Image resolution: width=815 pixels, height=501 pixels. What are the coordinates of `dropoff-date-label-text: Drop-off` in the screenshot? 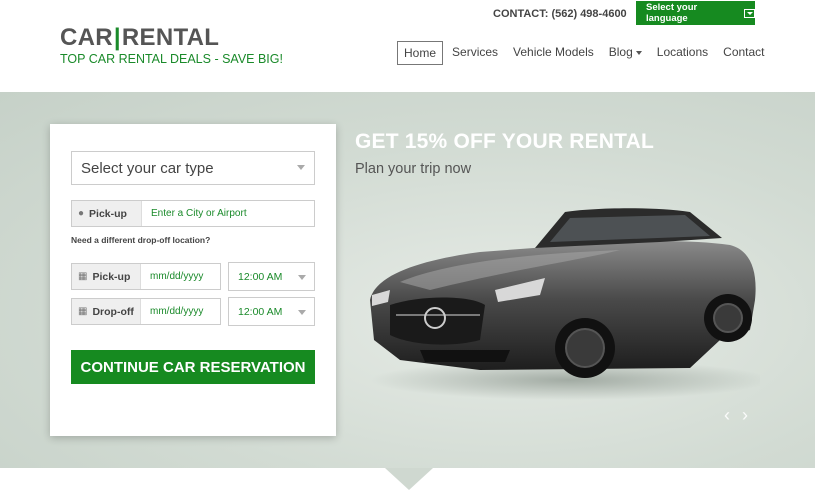 It's located at (113, 311).